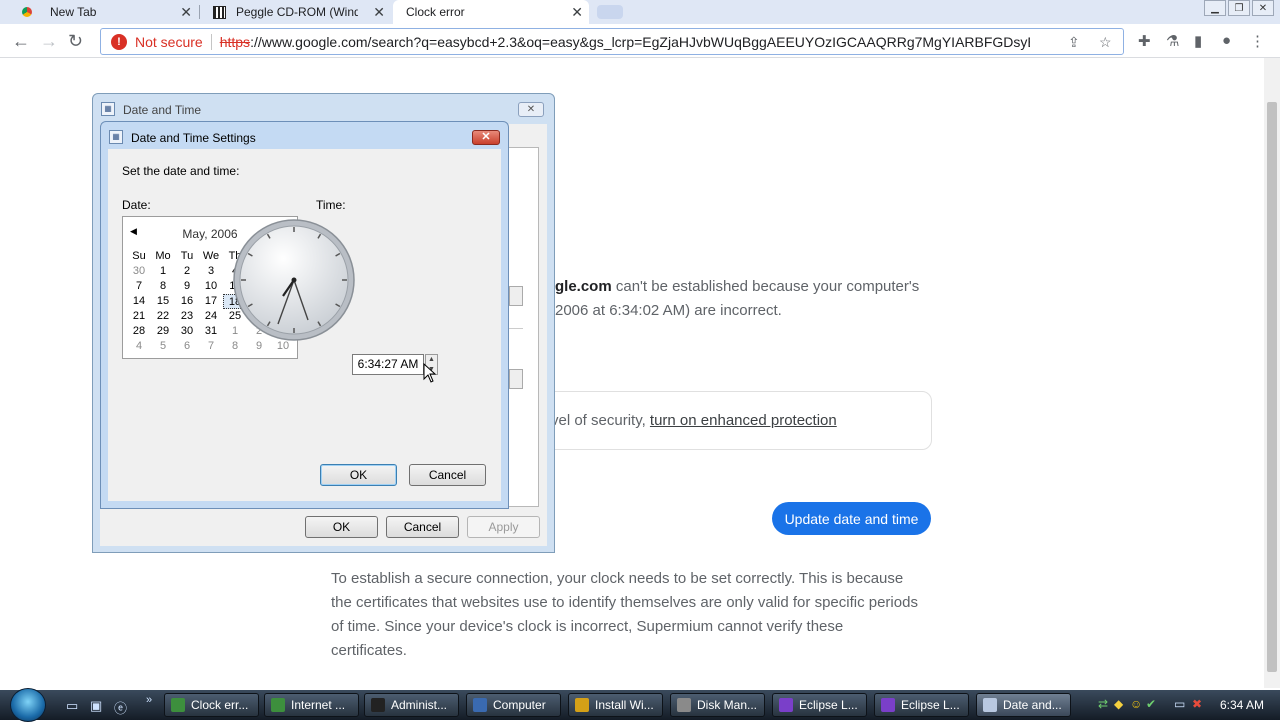 The image size is (1280, 722). I want to click on internet-explorer-icon: ⓔ, so click(120, 707).